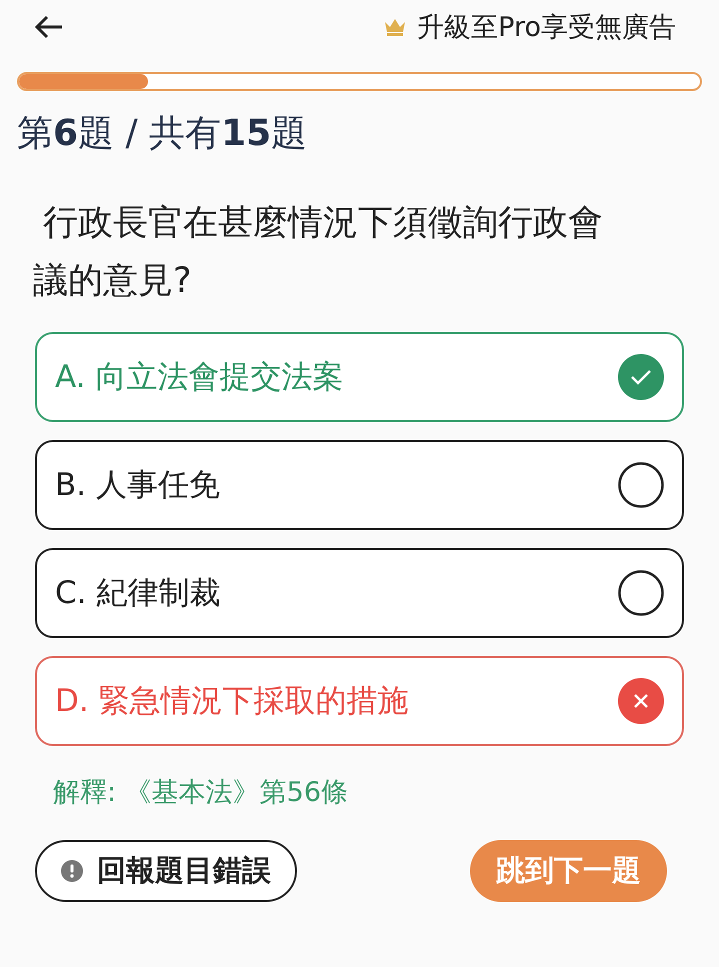  Describe the element at coordinates (166, 871) in the screenshot. I see `report-error-button: 回報題目錯誤` at that location.